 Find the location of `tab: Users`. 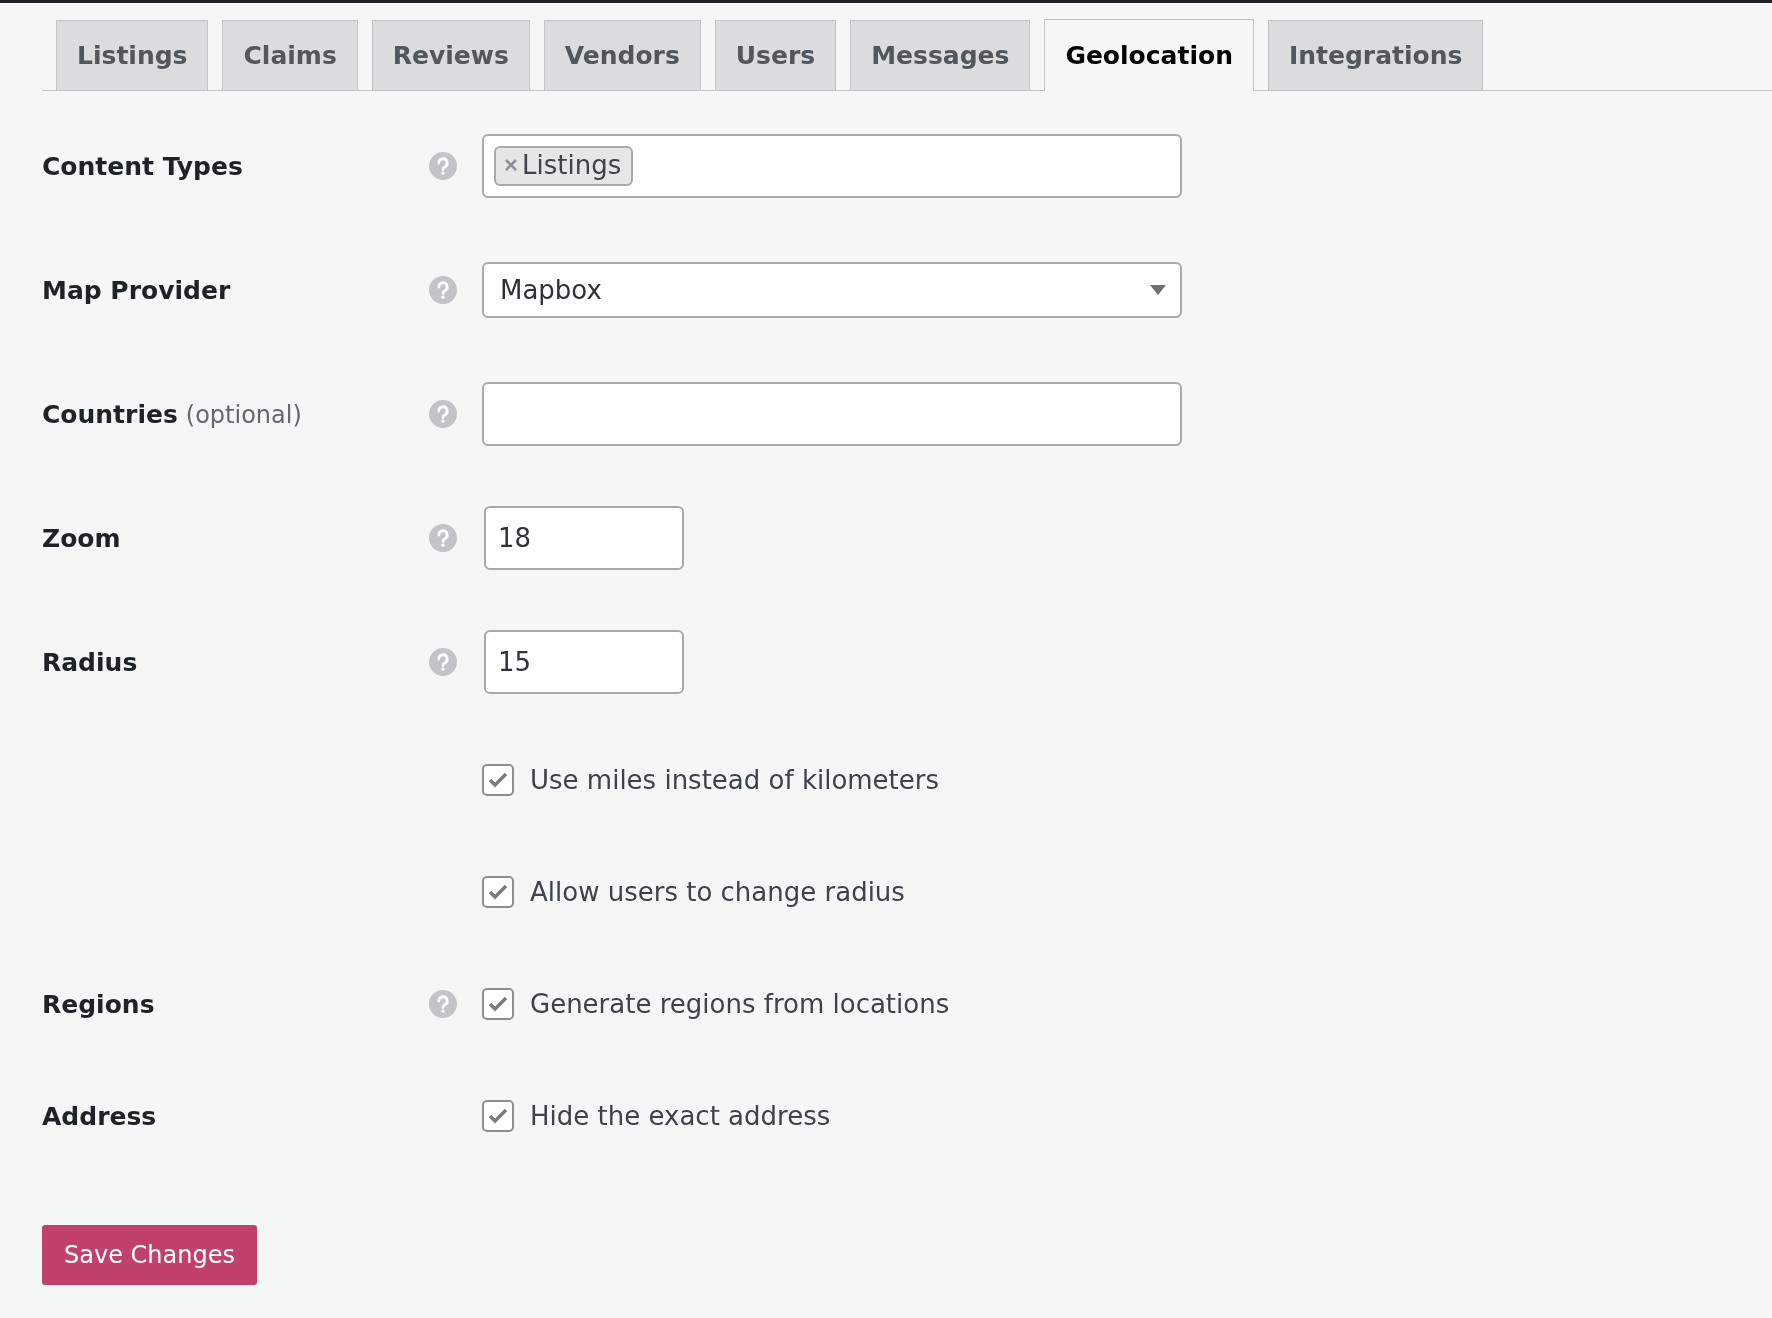

tab: Users is located at coordinates (775, 55).